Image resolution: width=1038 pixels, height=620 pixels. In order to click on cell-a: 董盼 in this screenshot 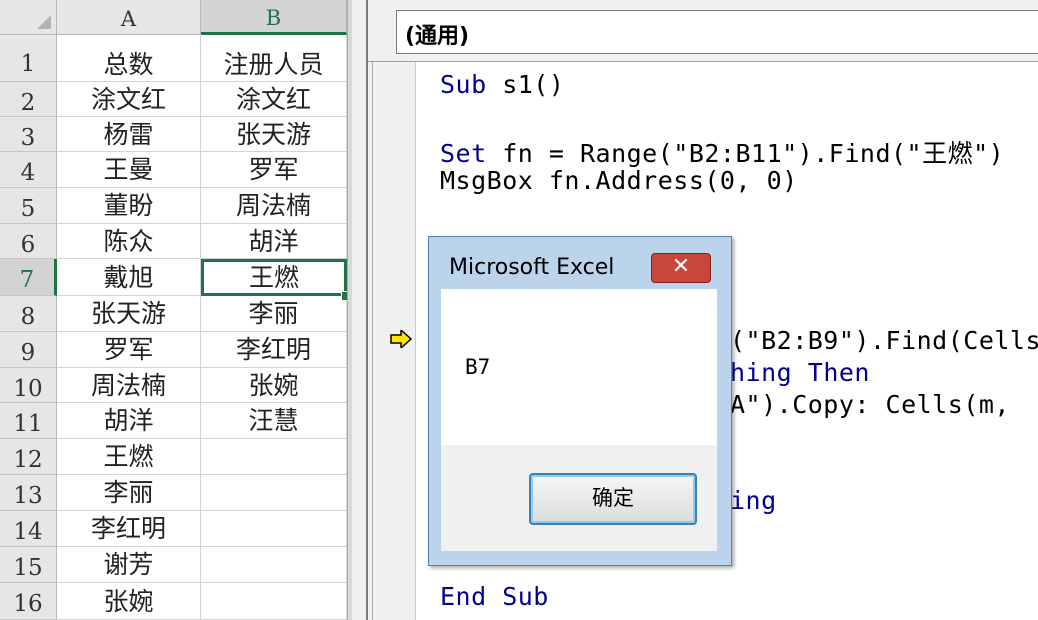, I will do `click(129, 206)`.